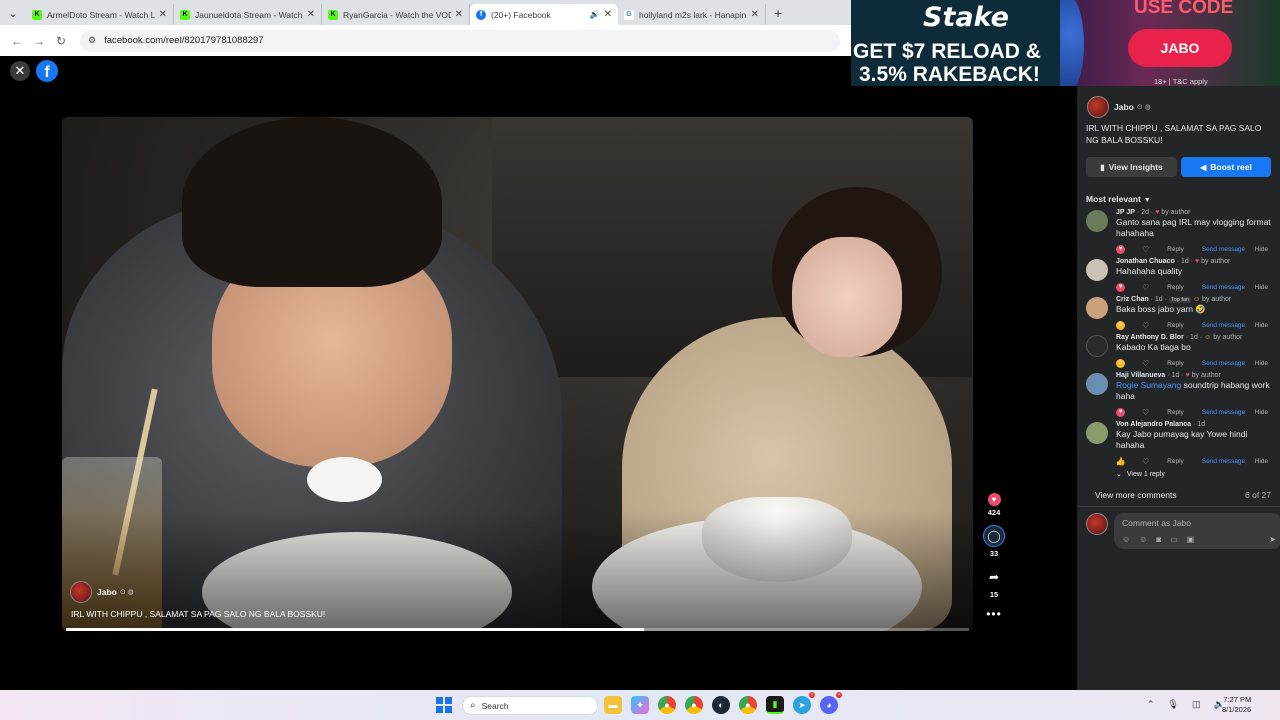 The height and width of the screenshot is (720, 1280). I want to click on wifi-icon: ◫, so click(1196, 704).